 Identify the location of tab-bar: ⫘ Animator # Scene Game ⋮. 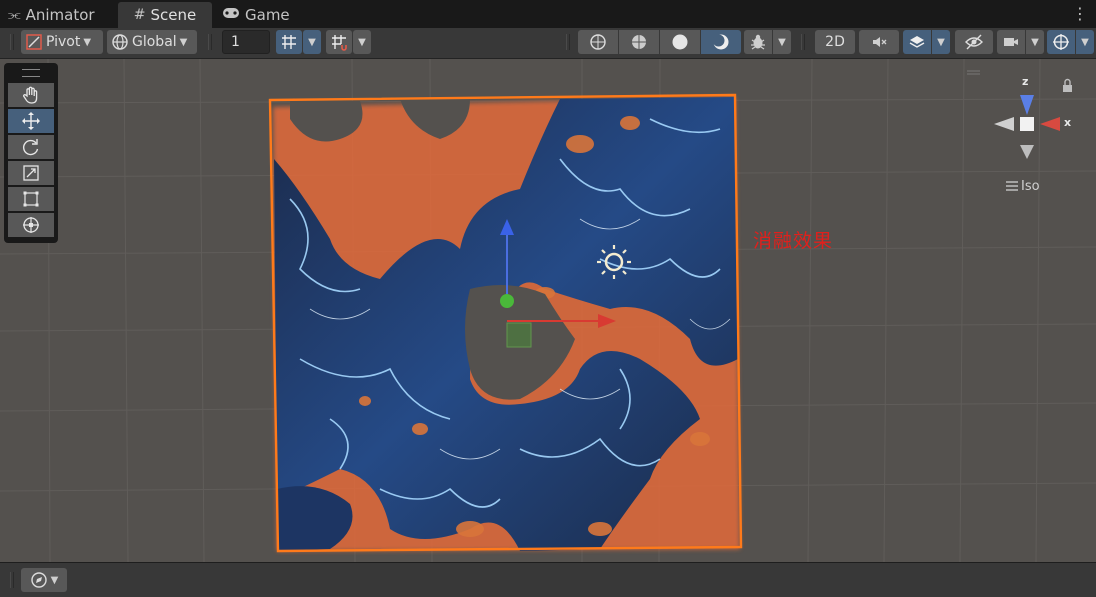
(548, 14).